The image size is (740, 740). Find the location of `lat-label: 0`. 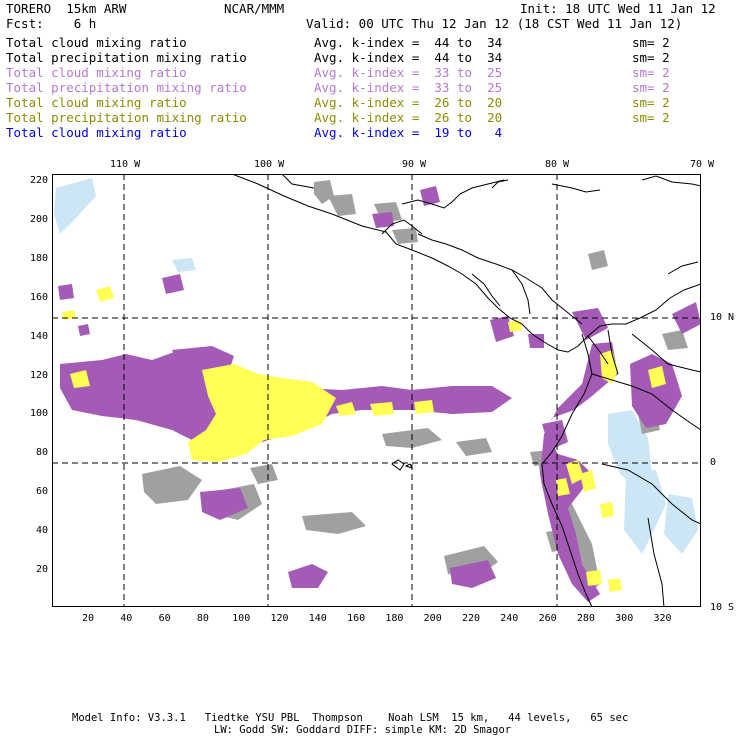

lat-label: 0 is located at coordinates (713, 462).